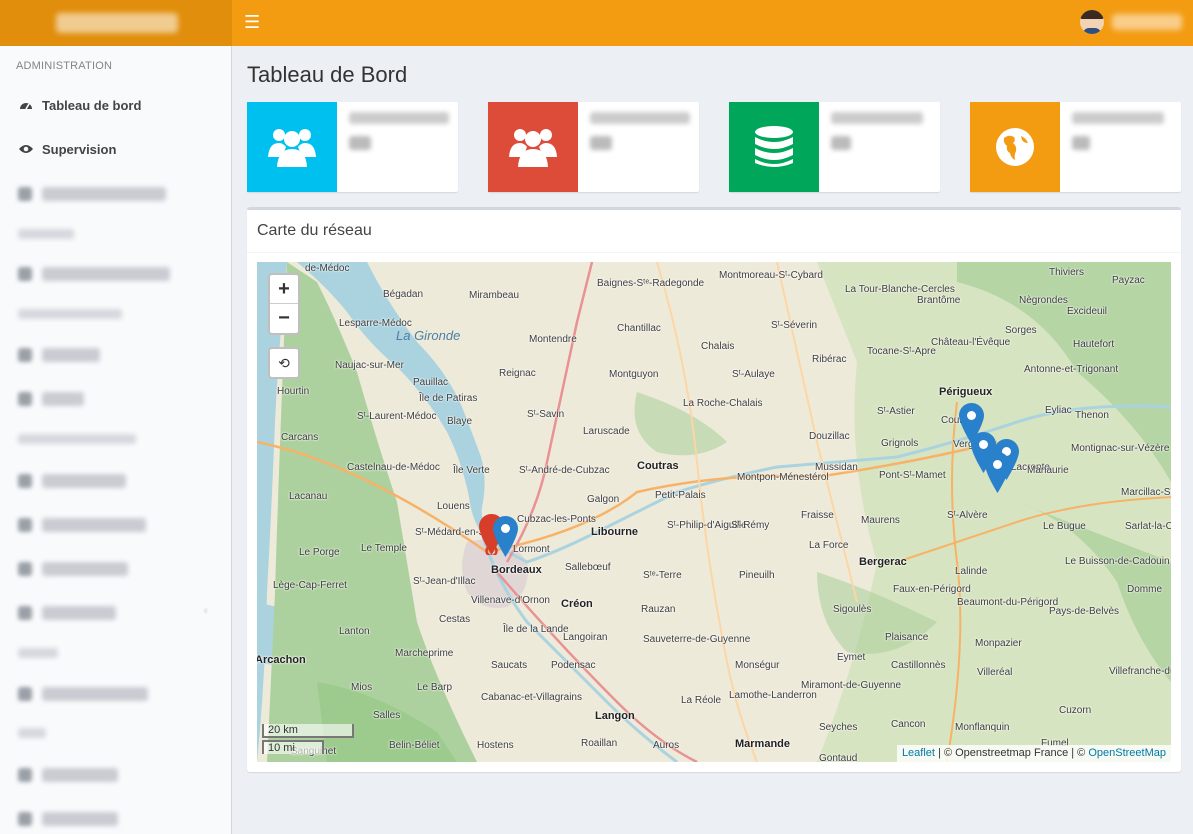 Image resolution: width=1193 pixels, height=834 pixels. I want to click on map-place-label: Sᵗ-Savin, so click(546, 414).